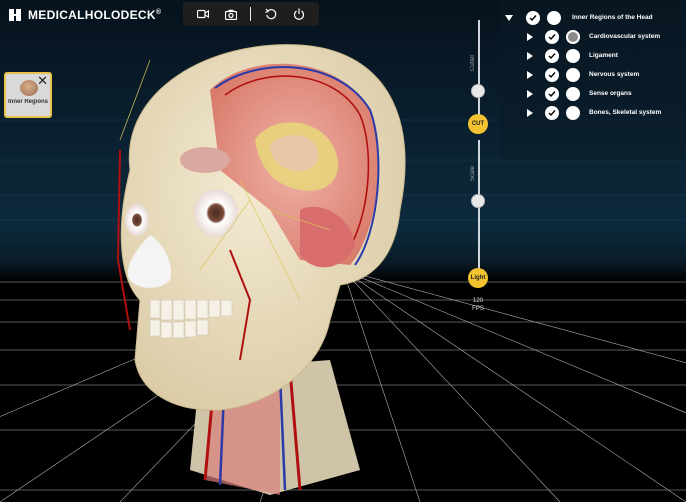 This screenshot has width=686, height=502. Describe the element at coordinates (478, 305) in the screenshot. I see `fps-counter: 120 FPS` at that location.